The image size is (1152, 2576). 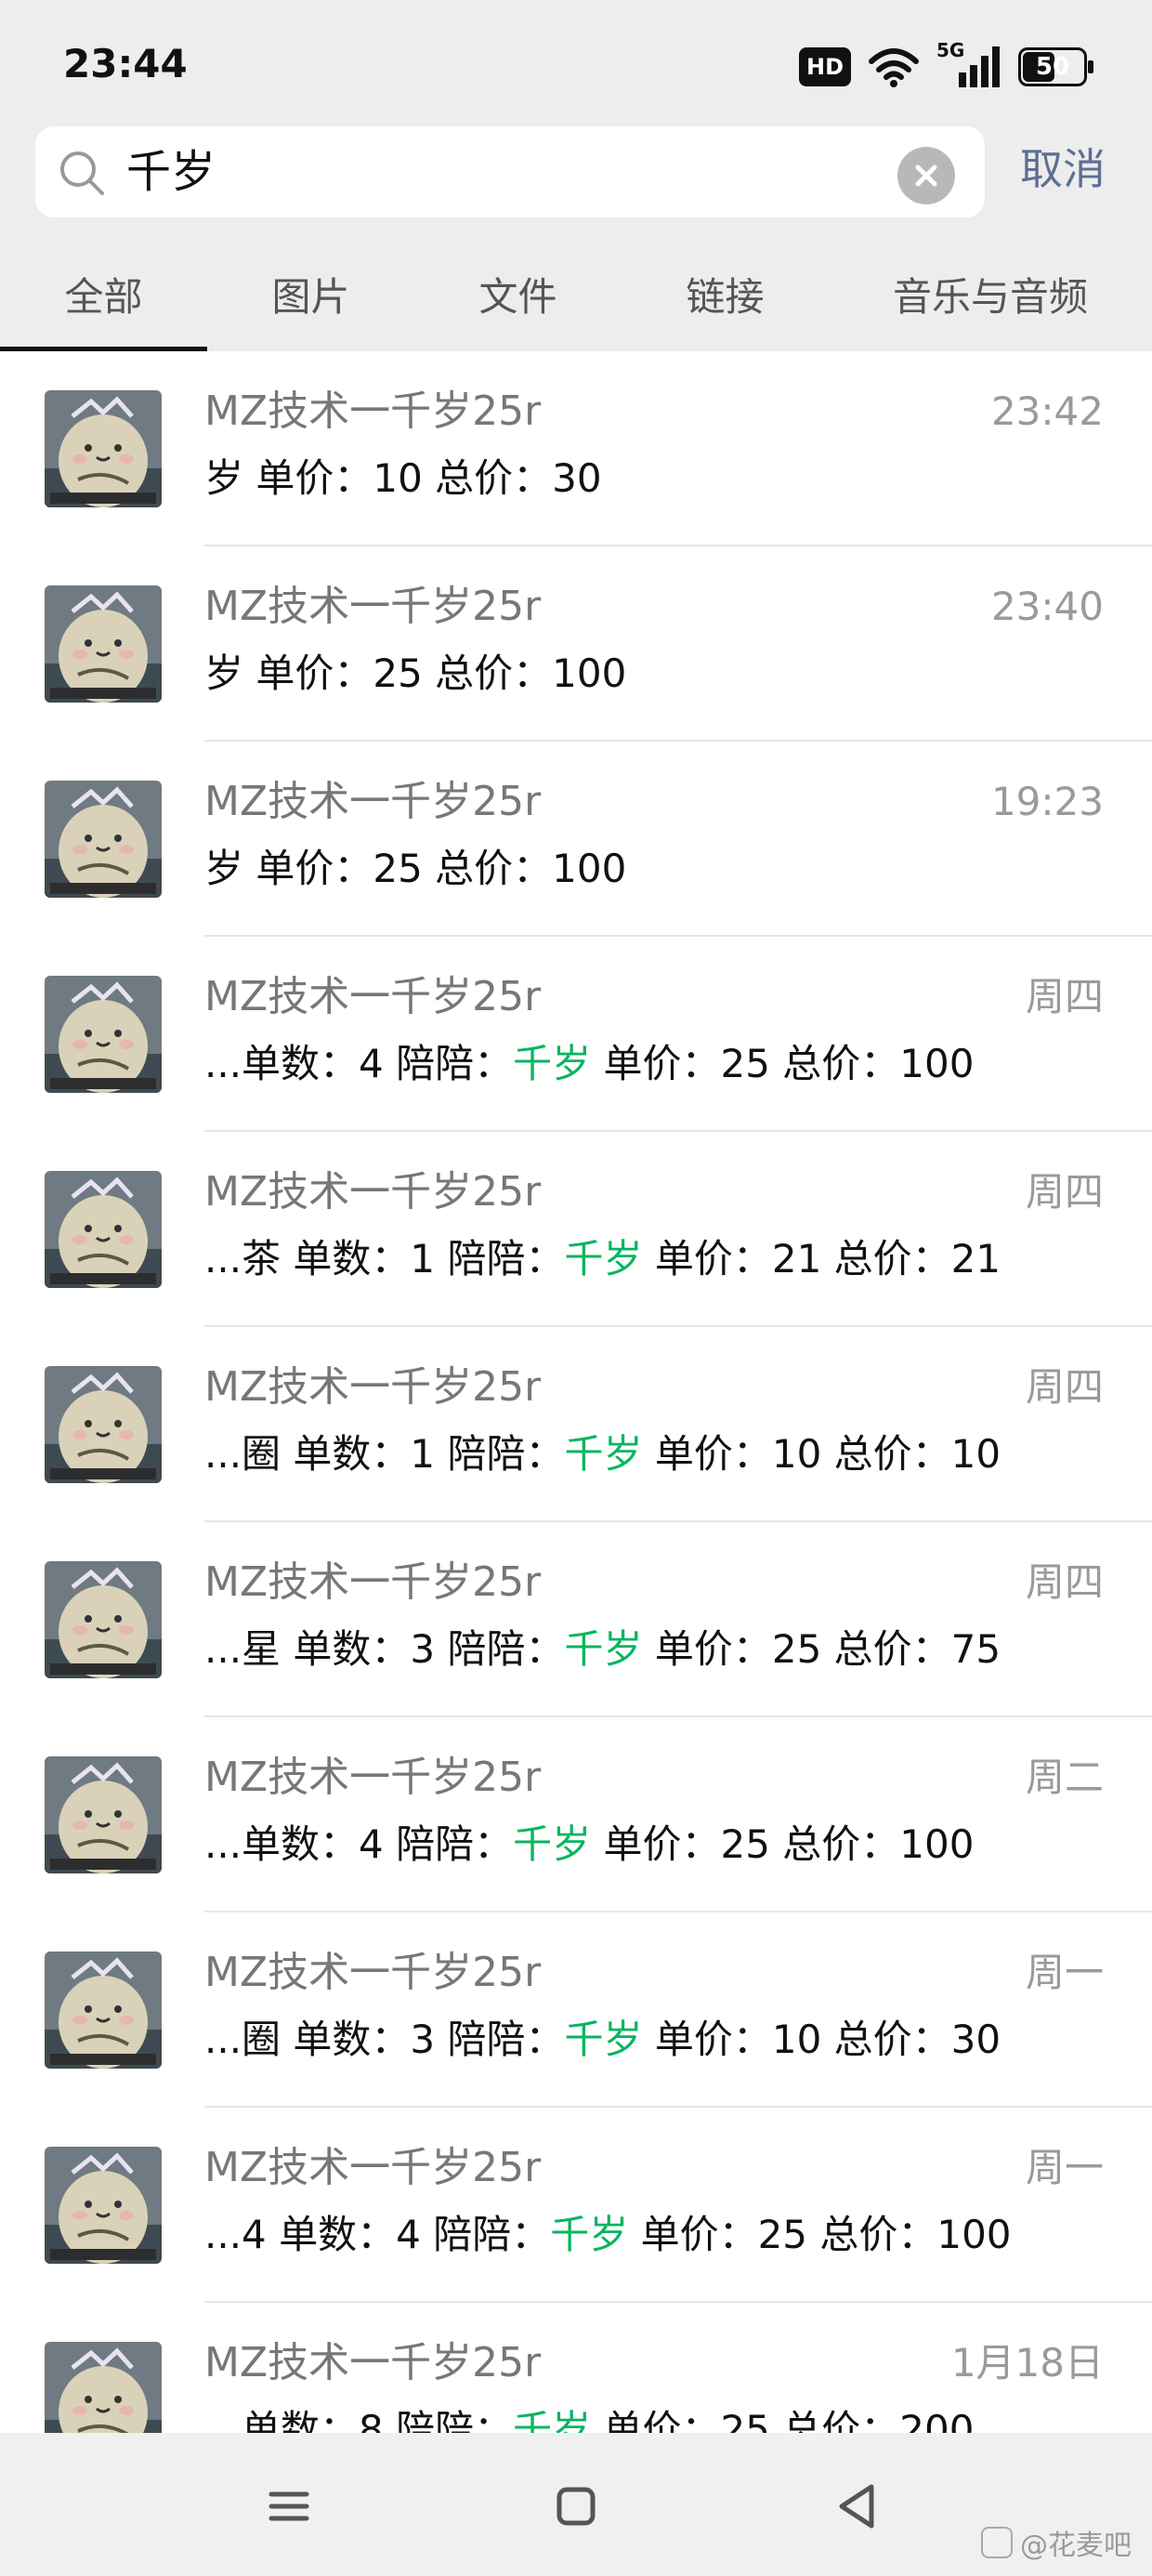 I want to click on wifi-icon, so click(x=894, y=67).